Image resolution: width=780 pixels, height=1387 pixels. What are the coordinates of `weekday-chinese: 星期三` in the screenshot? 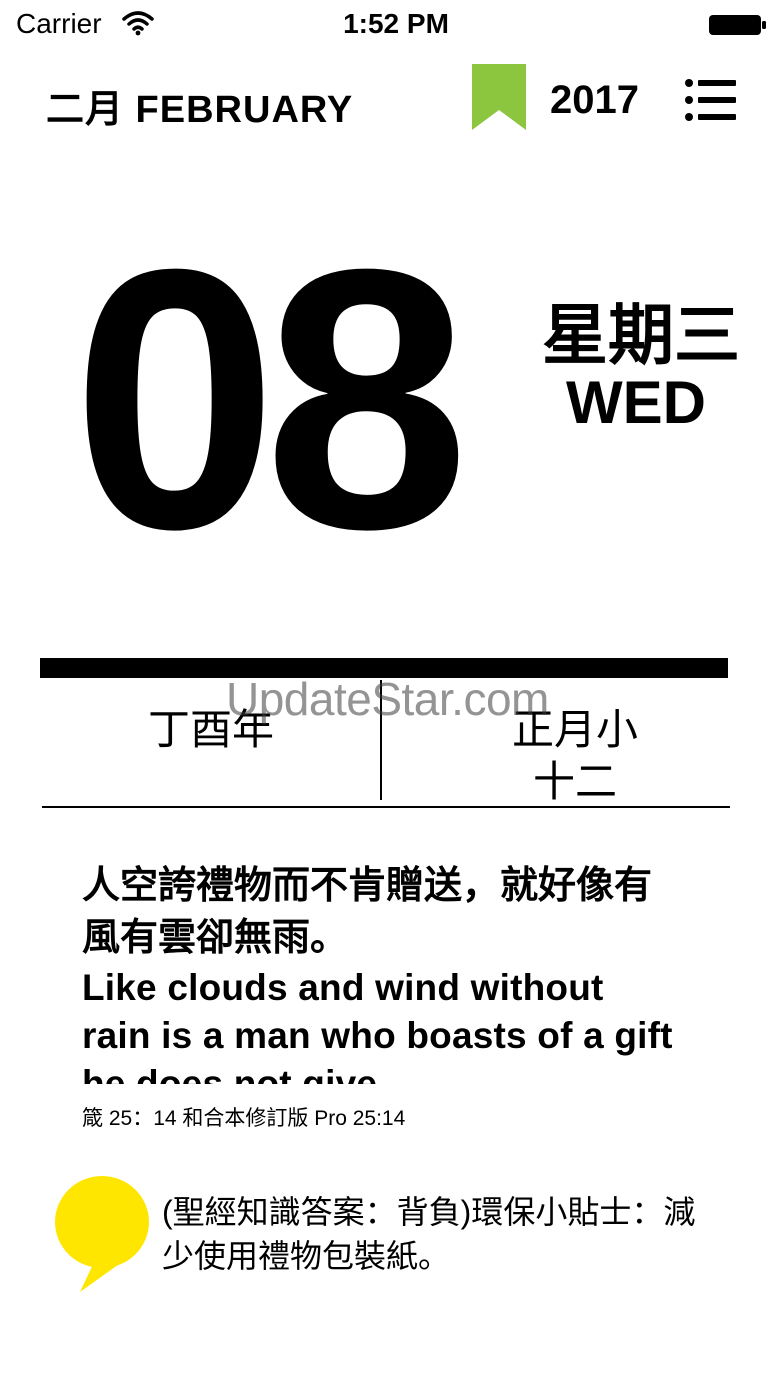 It's located at (641, 335).